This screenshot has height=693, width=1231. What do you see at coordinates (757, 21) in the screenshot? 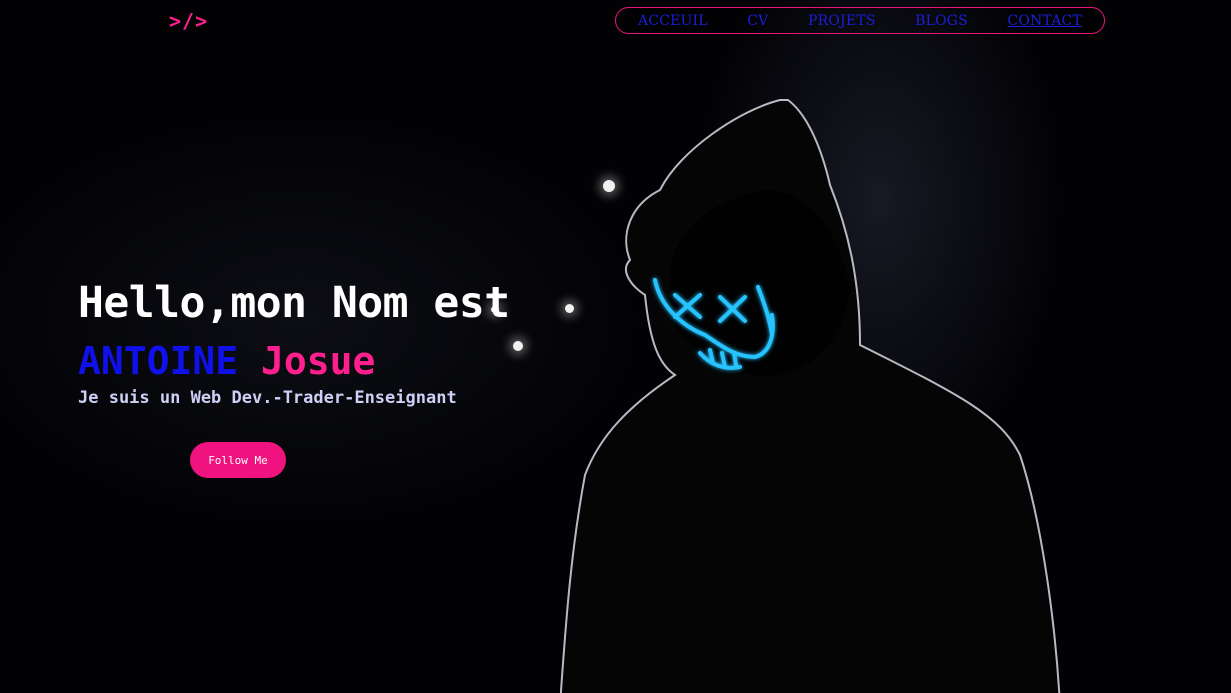
I see `nav-link-cv: CV` at bounding box center [757, 21].